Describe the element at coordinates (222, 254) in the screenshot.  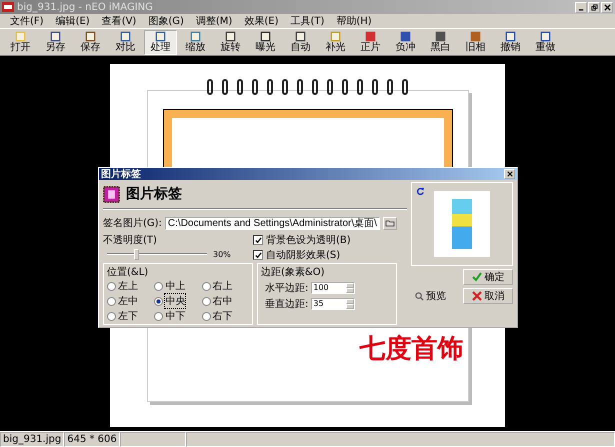
I see `opacity-reading: 30%` at that location.